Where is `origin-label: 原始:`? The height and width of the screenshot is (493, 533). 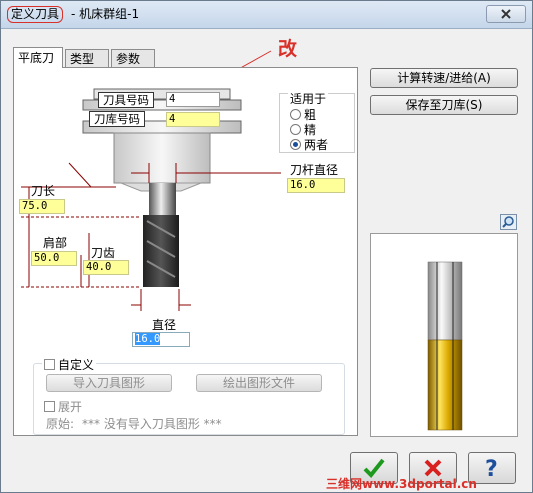 origin-label: 原始: is located at coordinates (60, 424).